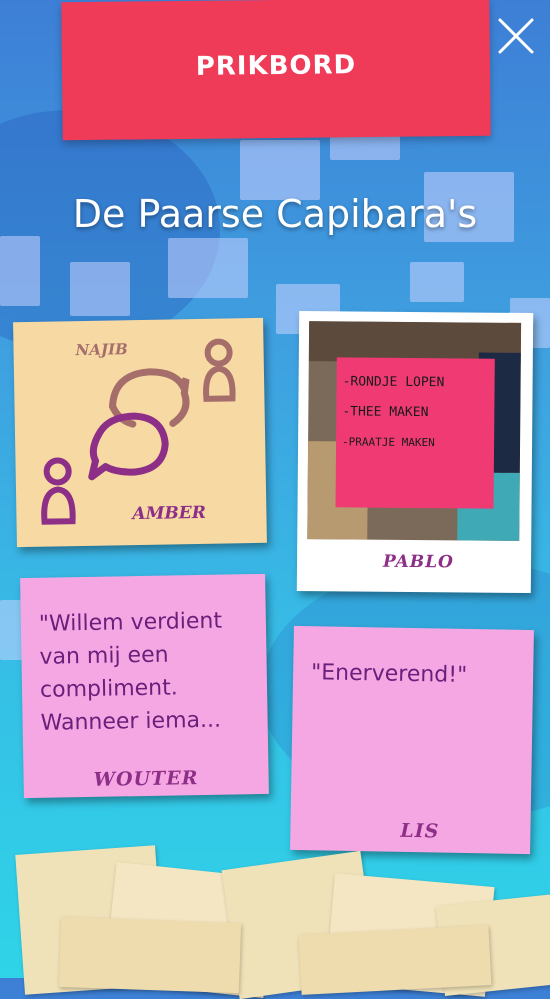 Image resolution: width=550 pixels, height=999 pixels. I want to click on icon-note: NAJIB AMBER, so click(140, 432).